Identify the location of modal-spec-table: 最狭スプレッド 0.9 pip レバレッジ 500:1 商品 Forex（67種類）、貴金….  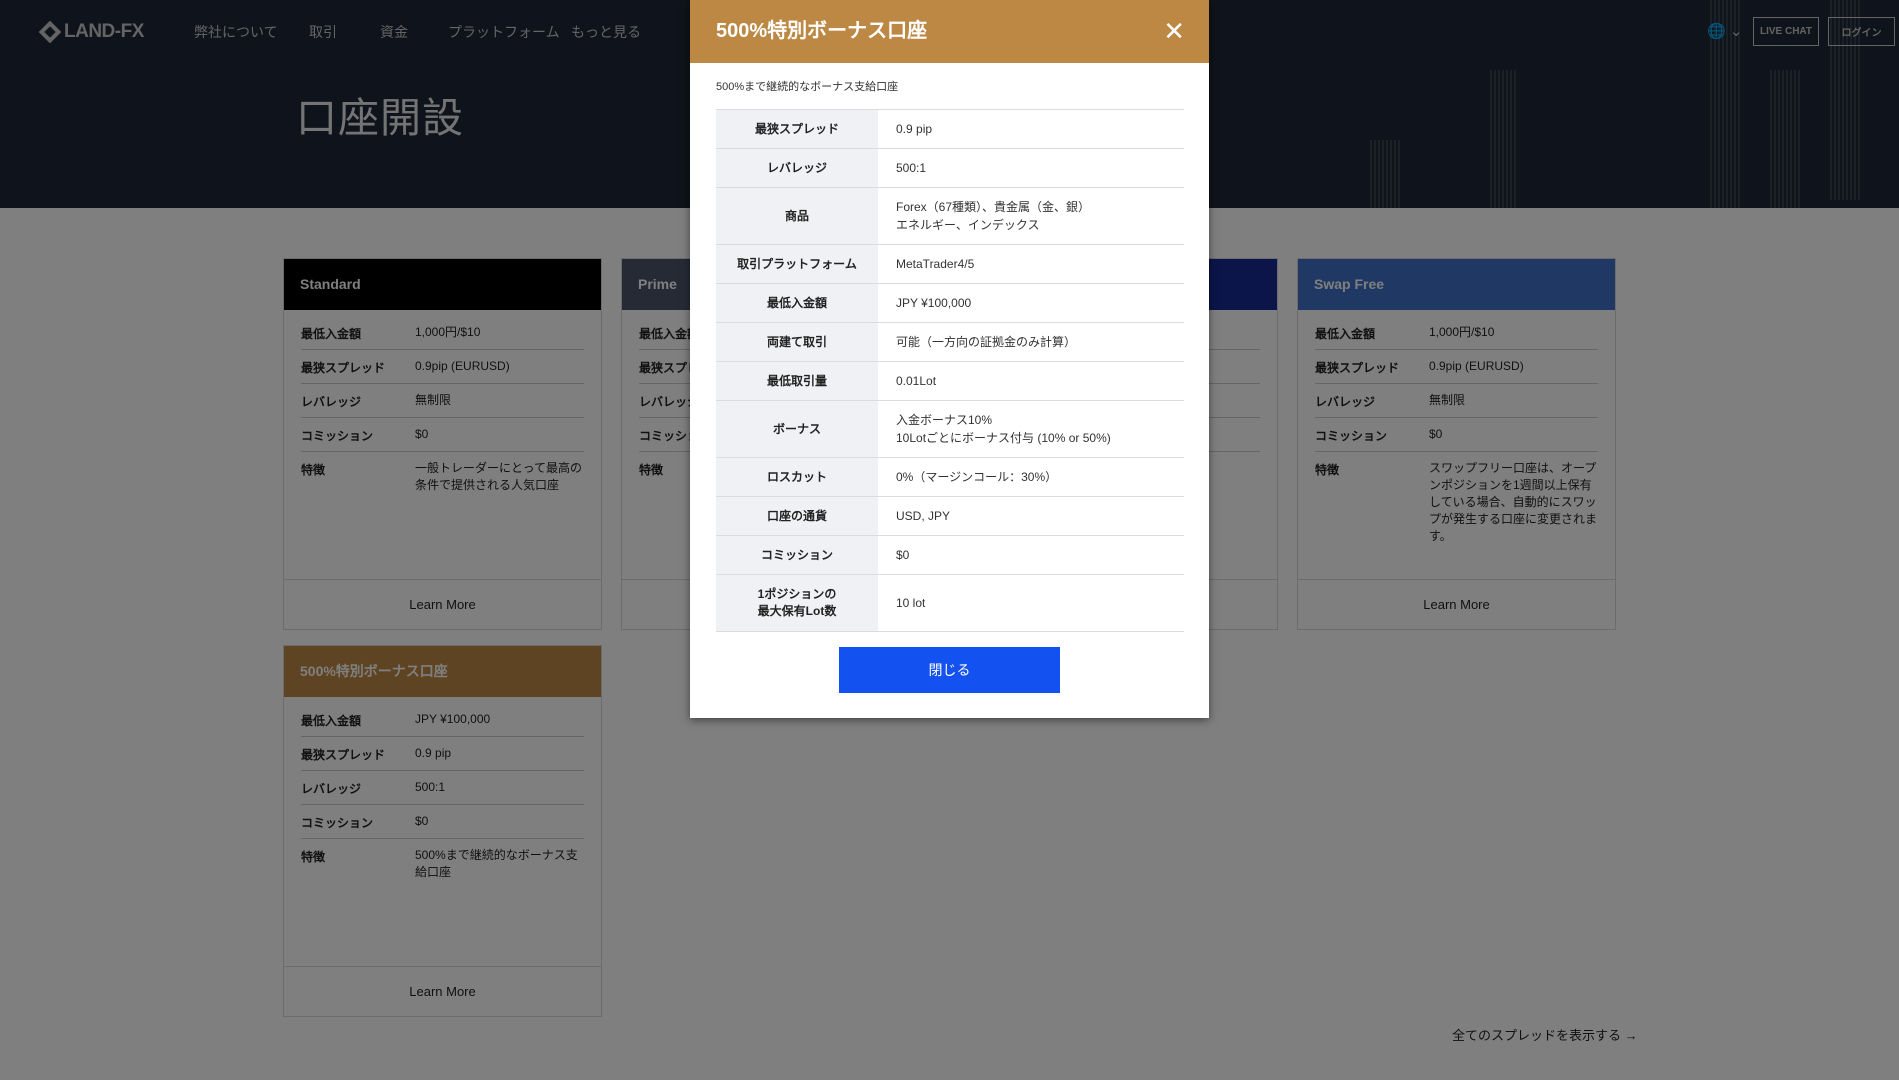
(950, 370).